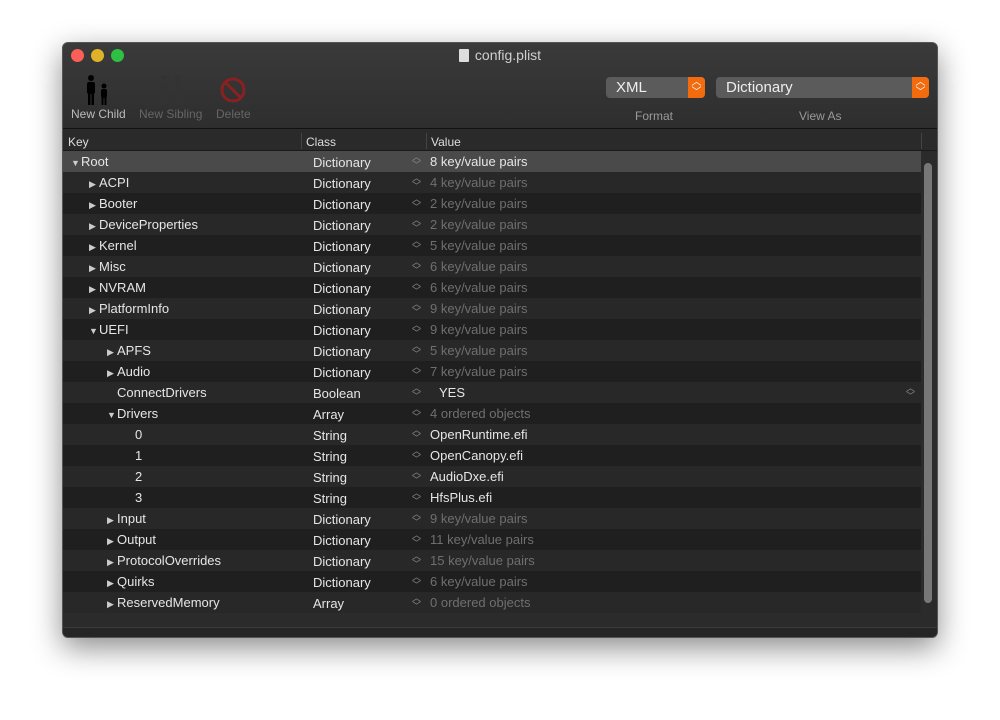 Image resolution: width=1000 pixels, height=720 pixels. I want to click on row-value: AudioDxe.efi, so click(467, 476).